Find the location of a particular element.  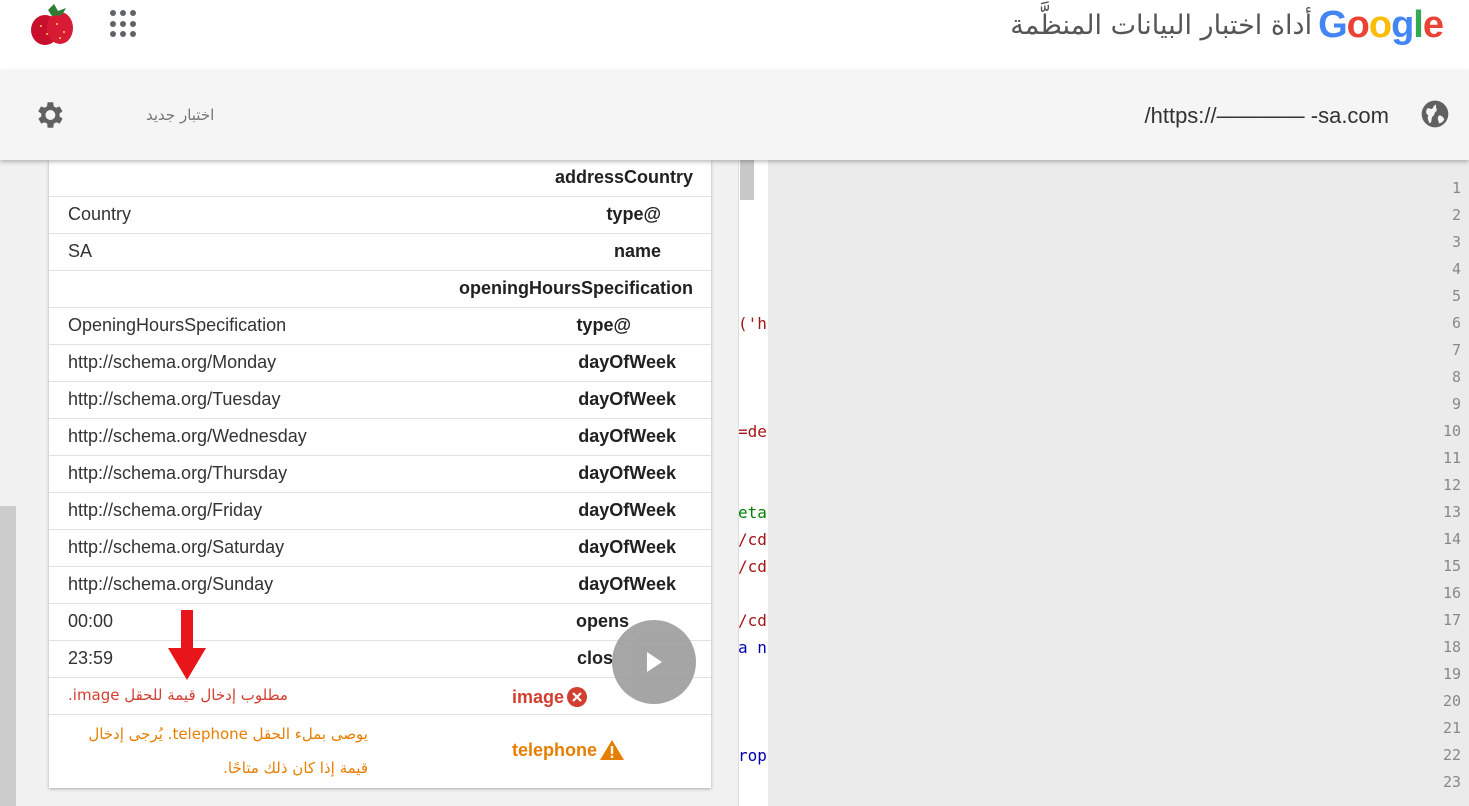

error-field-label: image is located at coordinates (538, 696).